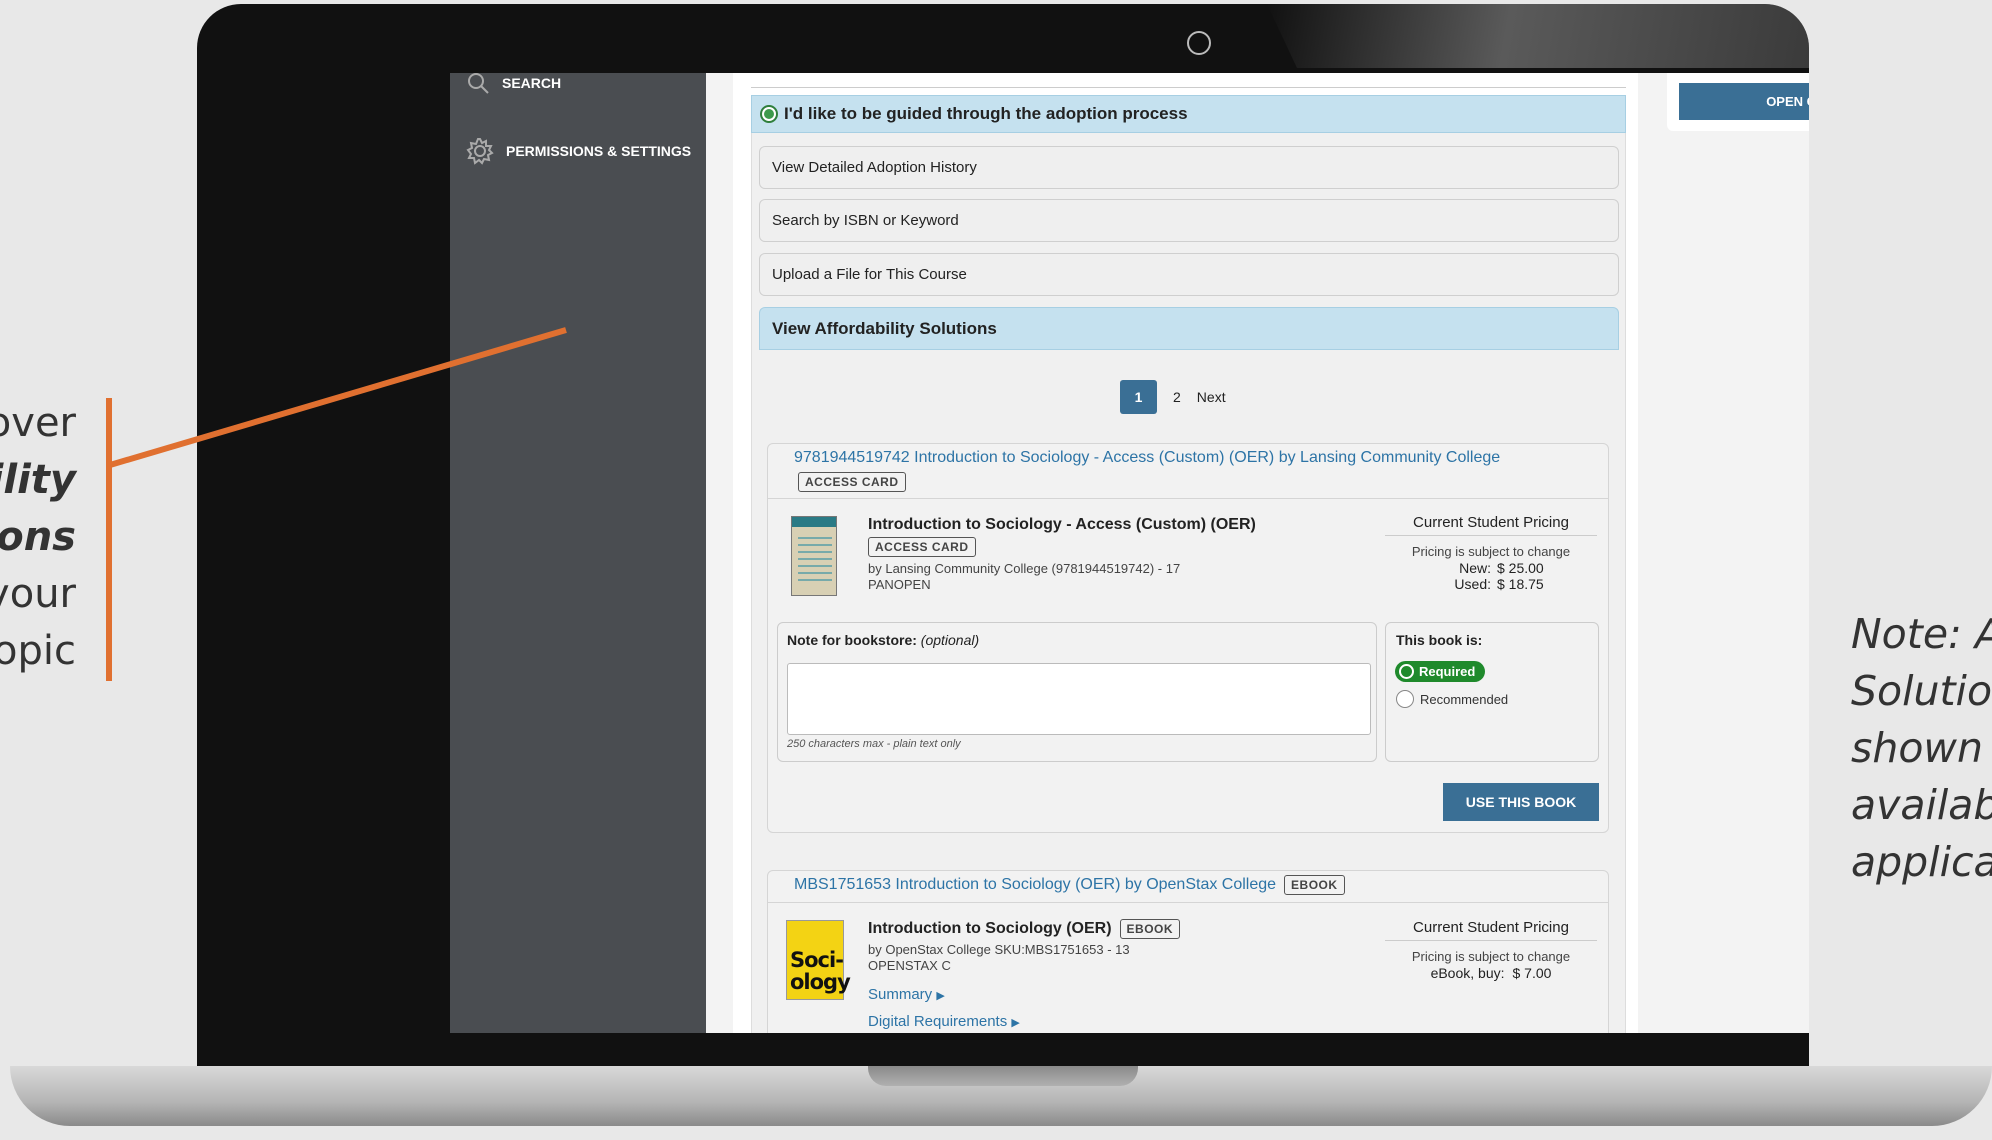 The image size is (1992, 1140). Describe the element at coordinates (1003, 1076) in the screenshot. I see `laptop-notch` at that location.